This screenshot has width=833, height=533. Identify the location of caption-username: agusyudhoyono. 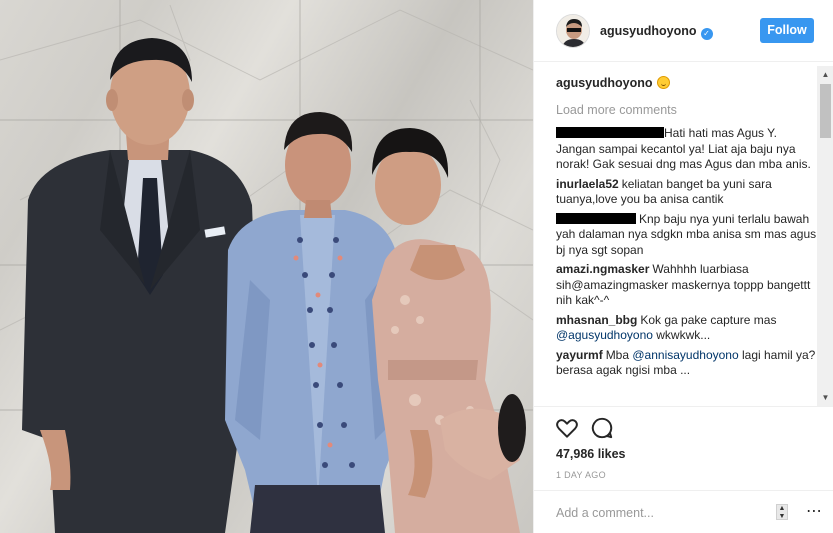
(604, 83).